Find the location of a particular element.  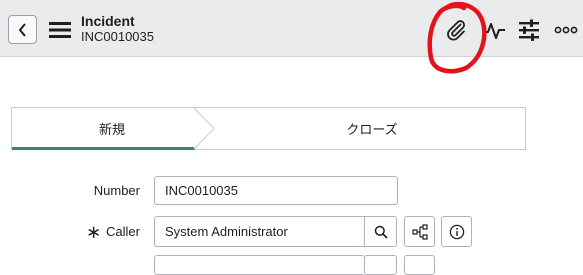

attachment-icon is located at coordinates (456, 30).